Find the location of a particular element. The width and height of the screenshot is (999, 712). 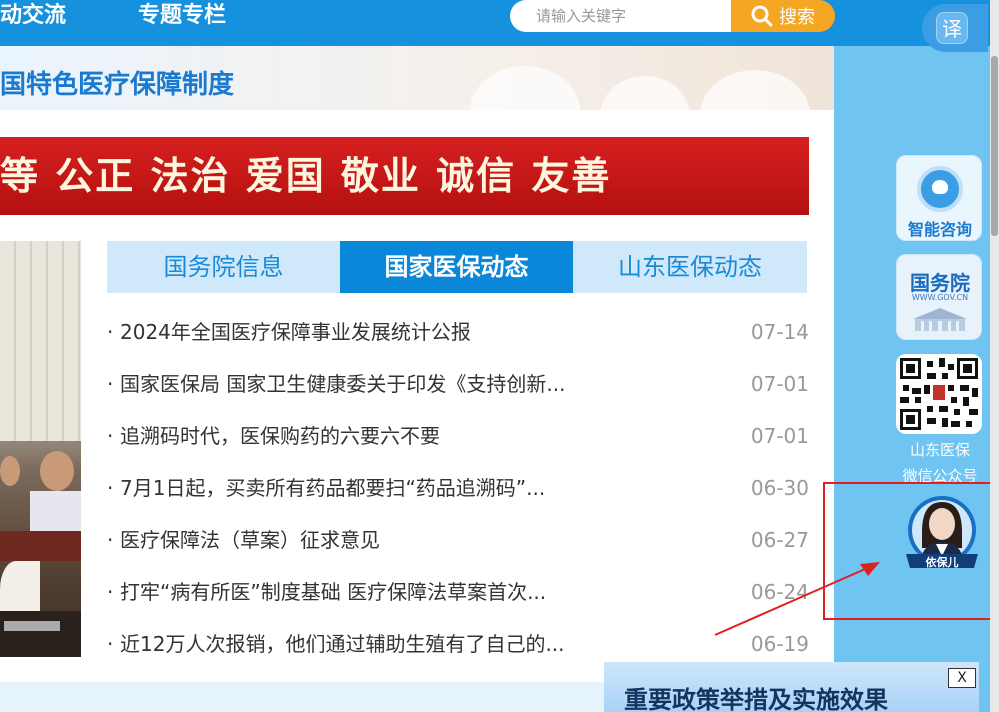

qr-code-icon is located at coordinates (939, 394).